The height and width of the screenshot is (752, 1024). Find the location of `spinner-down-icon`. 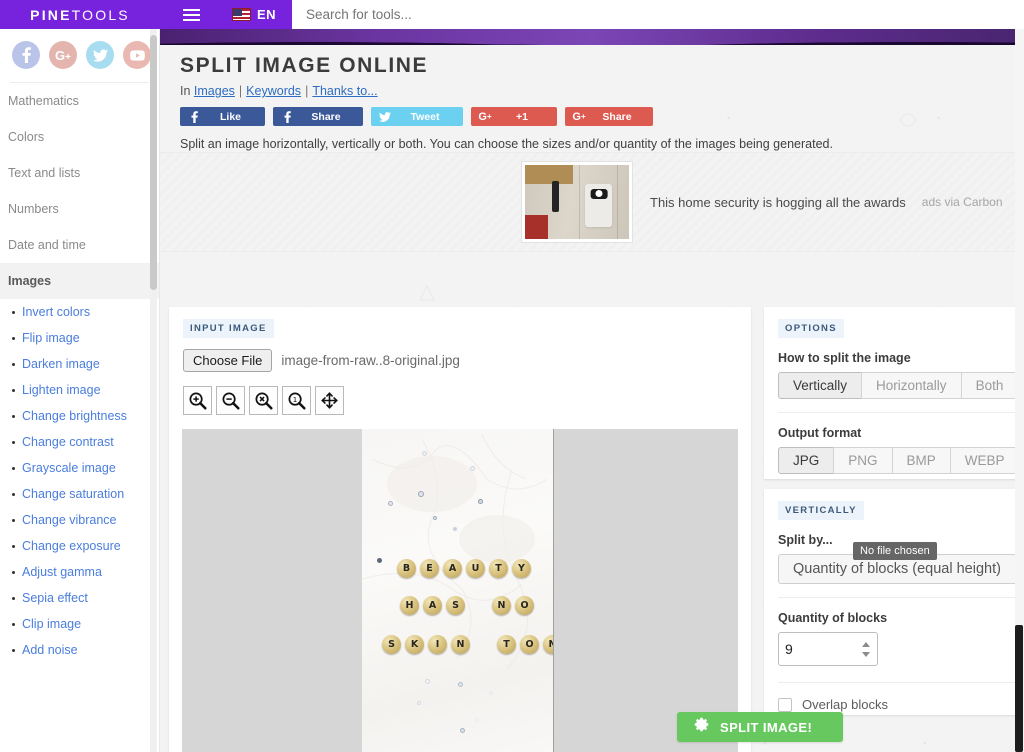

spinner-down-icon is located at coordinates (866, 654).